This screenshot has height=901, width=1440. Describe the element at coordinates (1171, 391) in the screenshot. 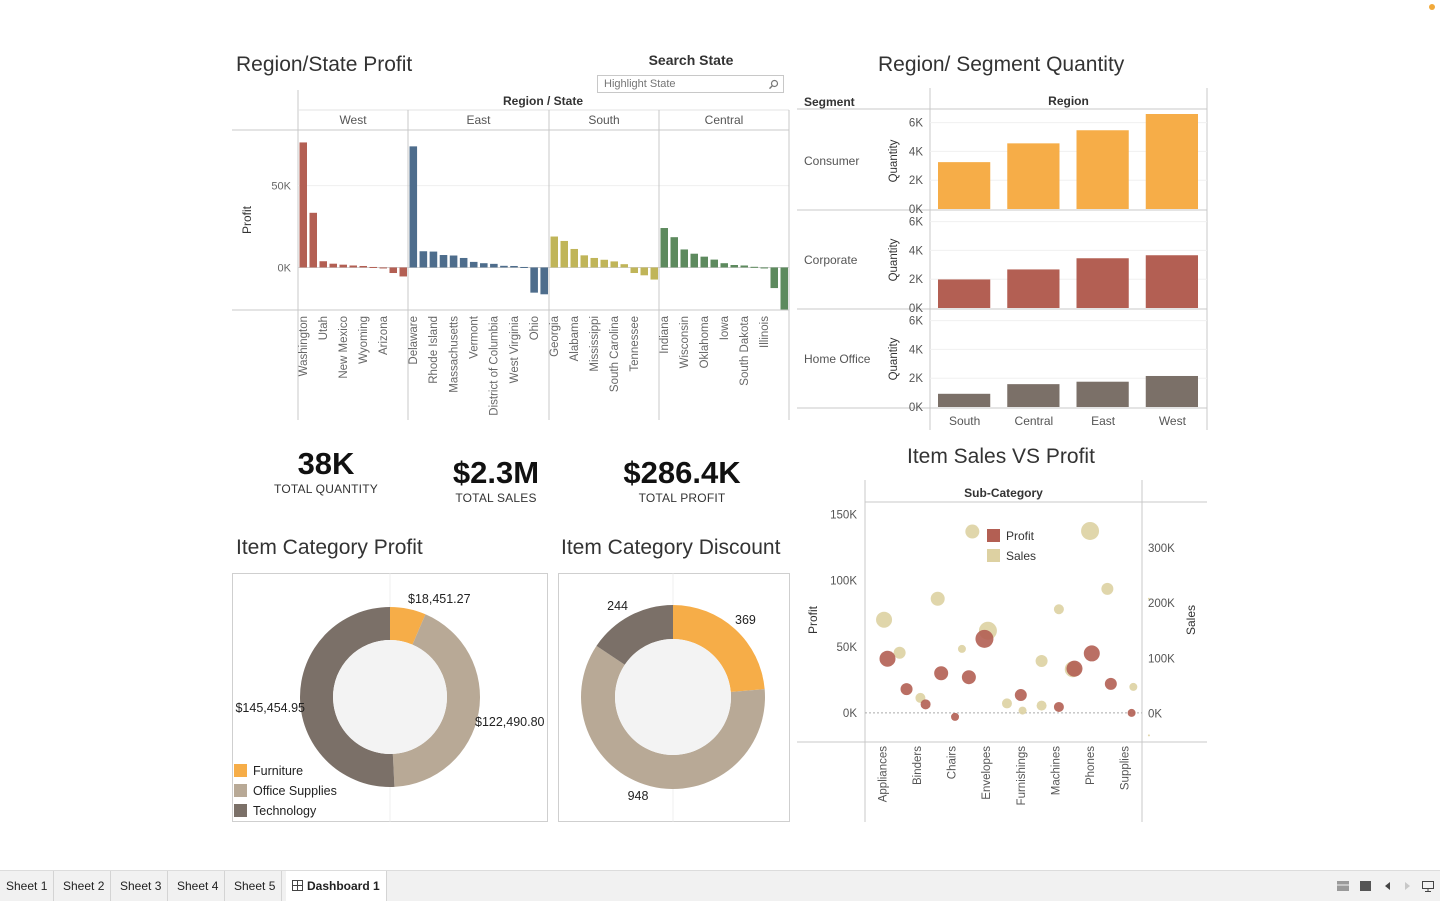

I see `bar-home-office` at that location.